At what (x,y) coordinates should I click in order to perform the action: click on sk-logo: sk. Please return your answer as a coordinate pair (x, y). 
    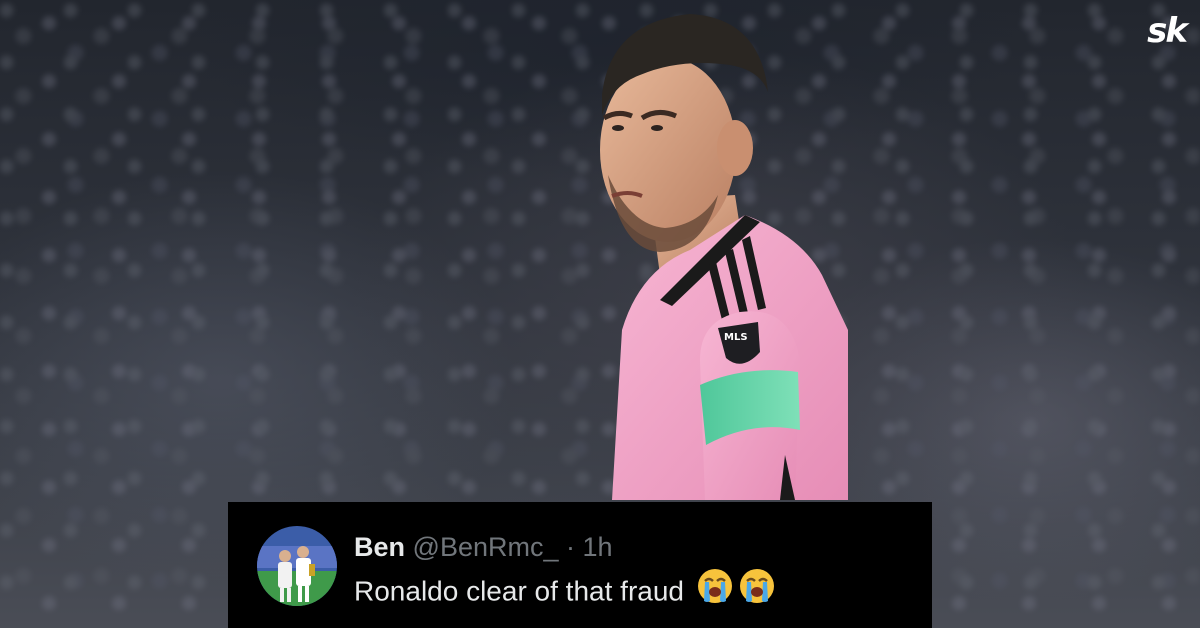
    Looking at the image, I should click on (1167, 31).